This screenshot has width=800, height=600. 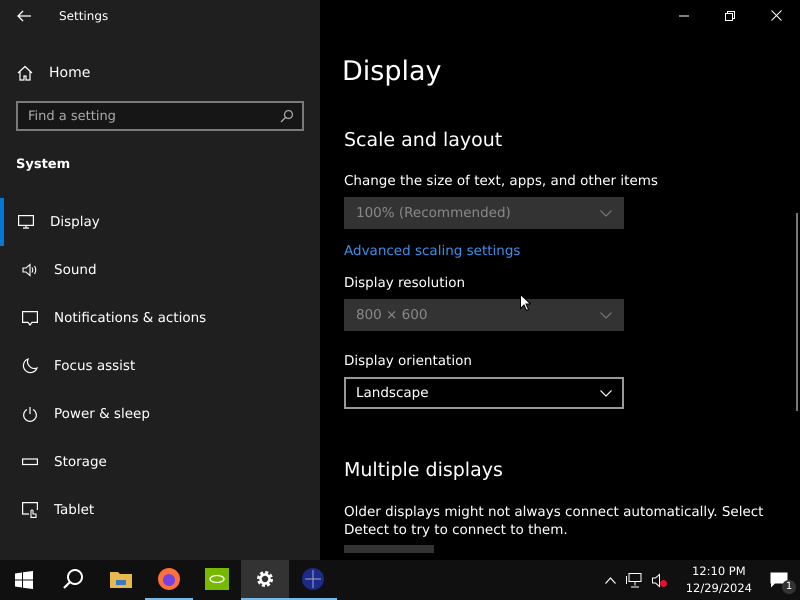 What do you see at coordinates (423, 140) in the screenshot?
I see `section-heading: Scale and layout` at bounding box center [423, 140].